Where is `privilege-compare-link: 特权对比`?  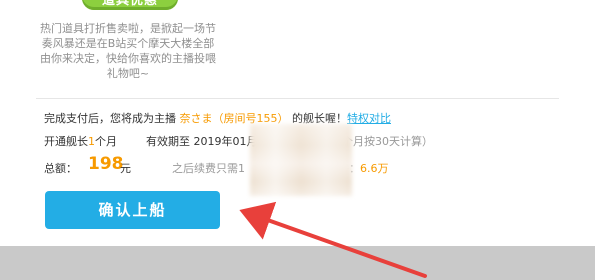
privilege-compare-link: 特权对比 is located at coordinates (369, 118).